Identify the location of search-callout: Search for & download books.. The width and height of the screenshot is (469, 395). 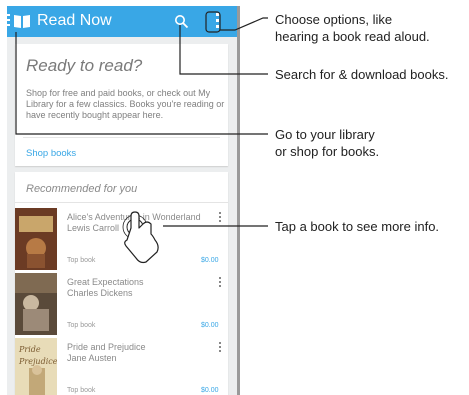
(362, 74).